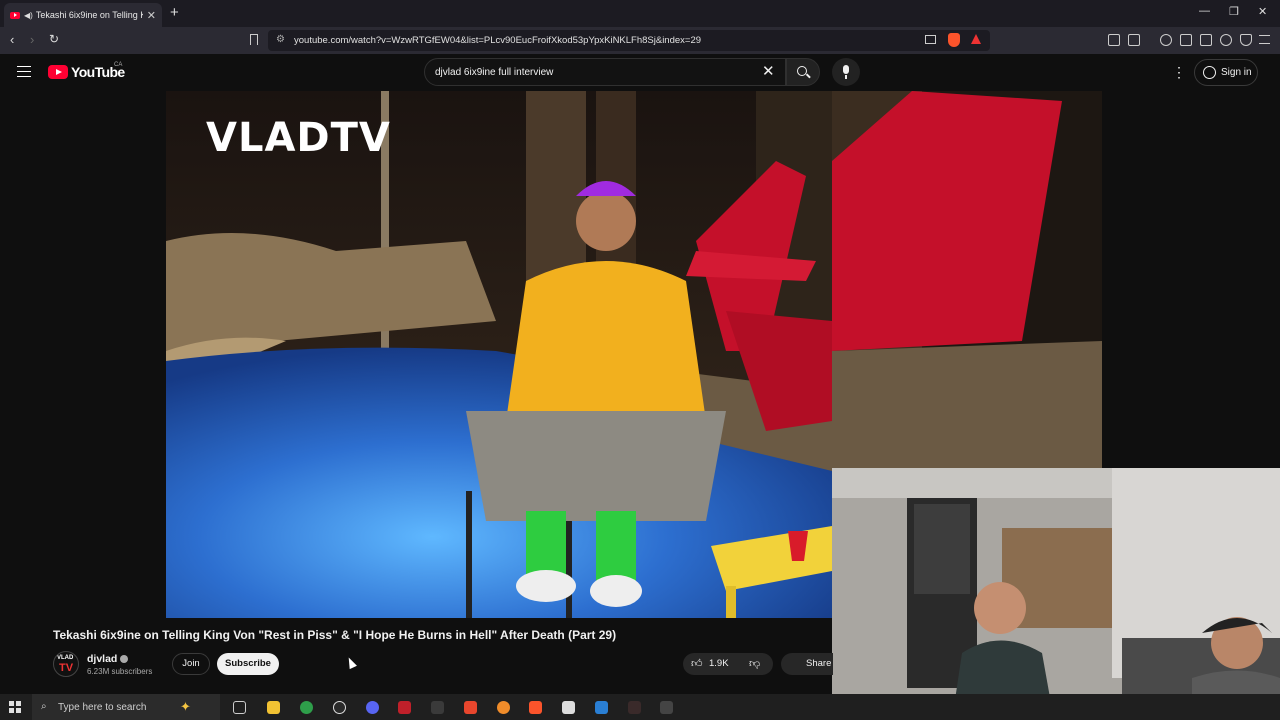 The height and width of the screenshot is (720, 1280). I want to click on leo-ai-icon, so click(1226, 40).